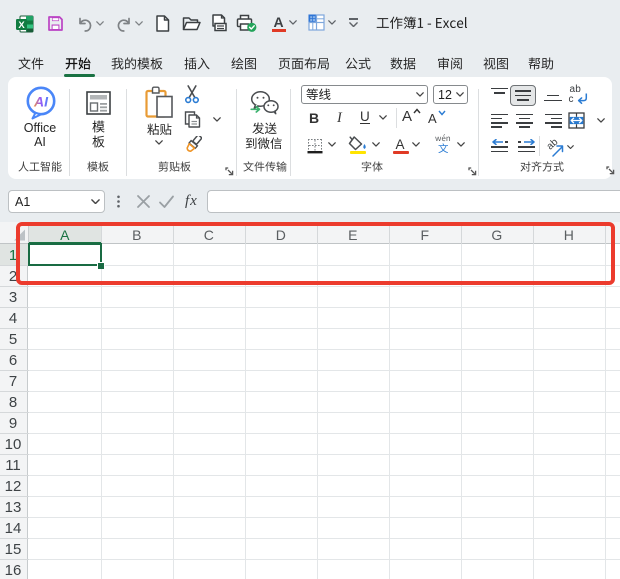 The width and height of the screenshot is (620, 579). I want to click on svg-text: AI, so click(41, 102).